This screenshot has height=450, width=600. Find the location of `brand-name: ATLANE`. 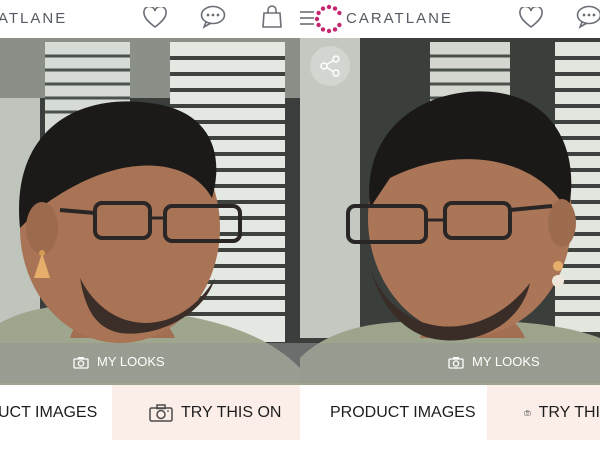

brand-name: ATLANE is located at coordinates (34, 18).